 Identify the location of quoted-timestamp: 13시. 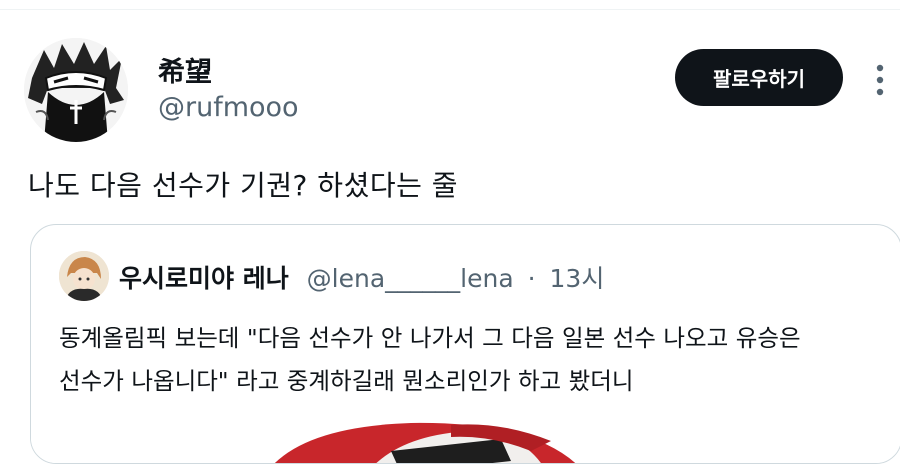
(577, 278).